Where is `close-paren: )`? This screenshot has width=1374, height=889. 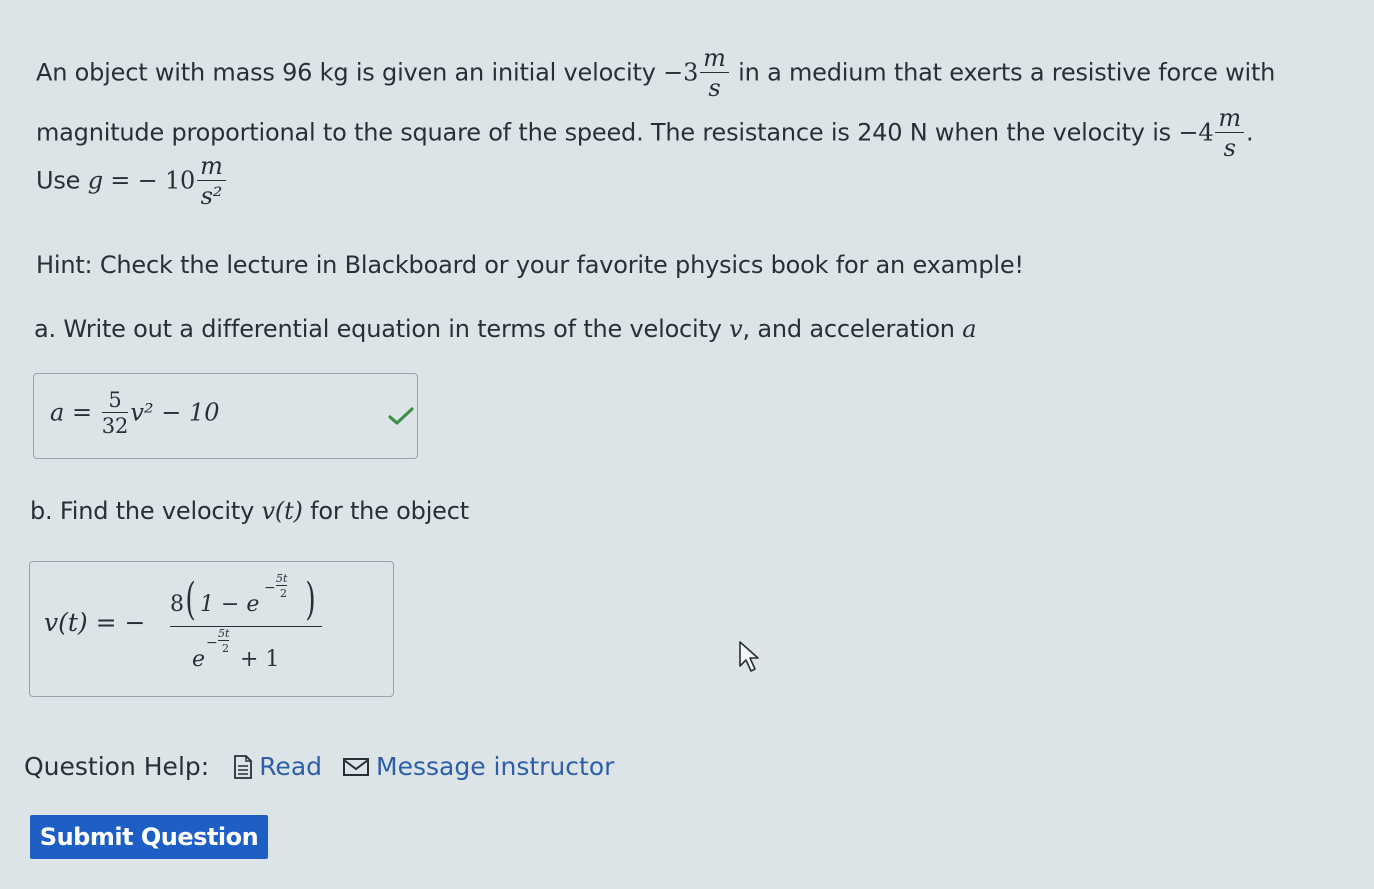 close-paren: ) is located at coordinates (310, 599).